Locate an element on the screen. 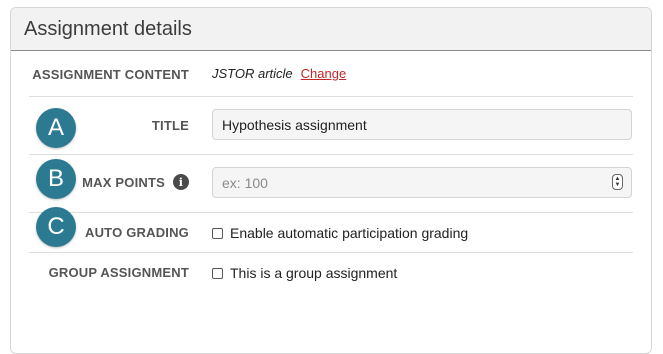 This screenshot has width=663, height=354. auto-grading-checkbox-label: Enable automatic participation grading is located at coordinates (349, 233).